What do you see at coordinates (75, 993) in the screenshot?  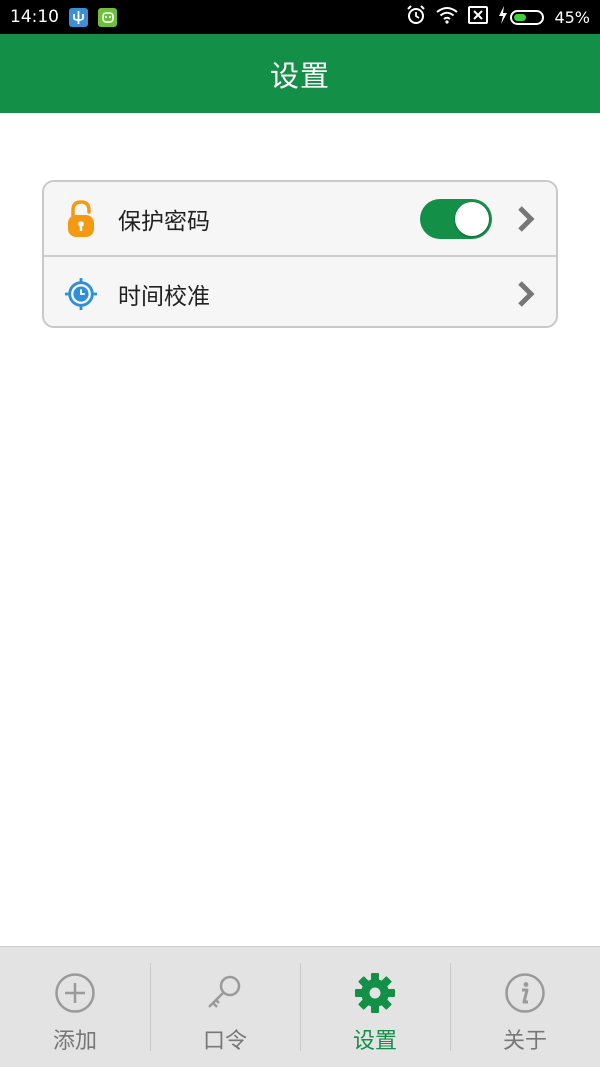 I see `add-circle-icon` at bounding box center [75, 993].